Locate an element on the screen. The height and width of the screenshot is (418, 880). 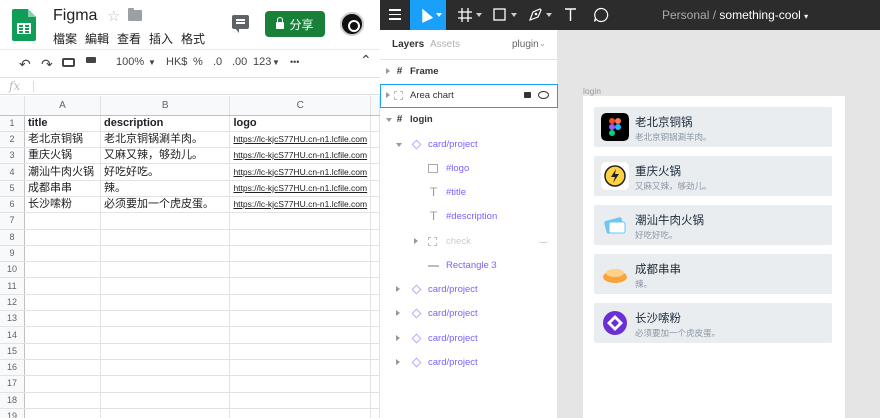
cell: description is located at coordinates (165, 123).